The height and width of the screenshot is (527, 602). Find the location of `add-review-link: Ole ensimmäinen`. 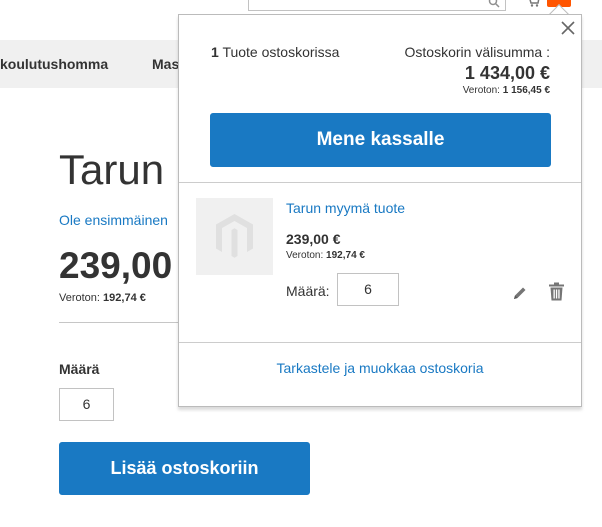

add-review-link: Ole ensimmäinen is located at coordinates (113, 220).